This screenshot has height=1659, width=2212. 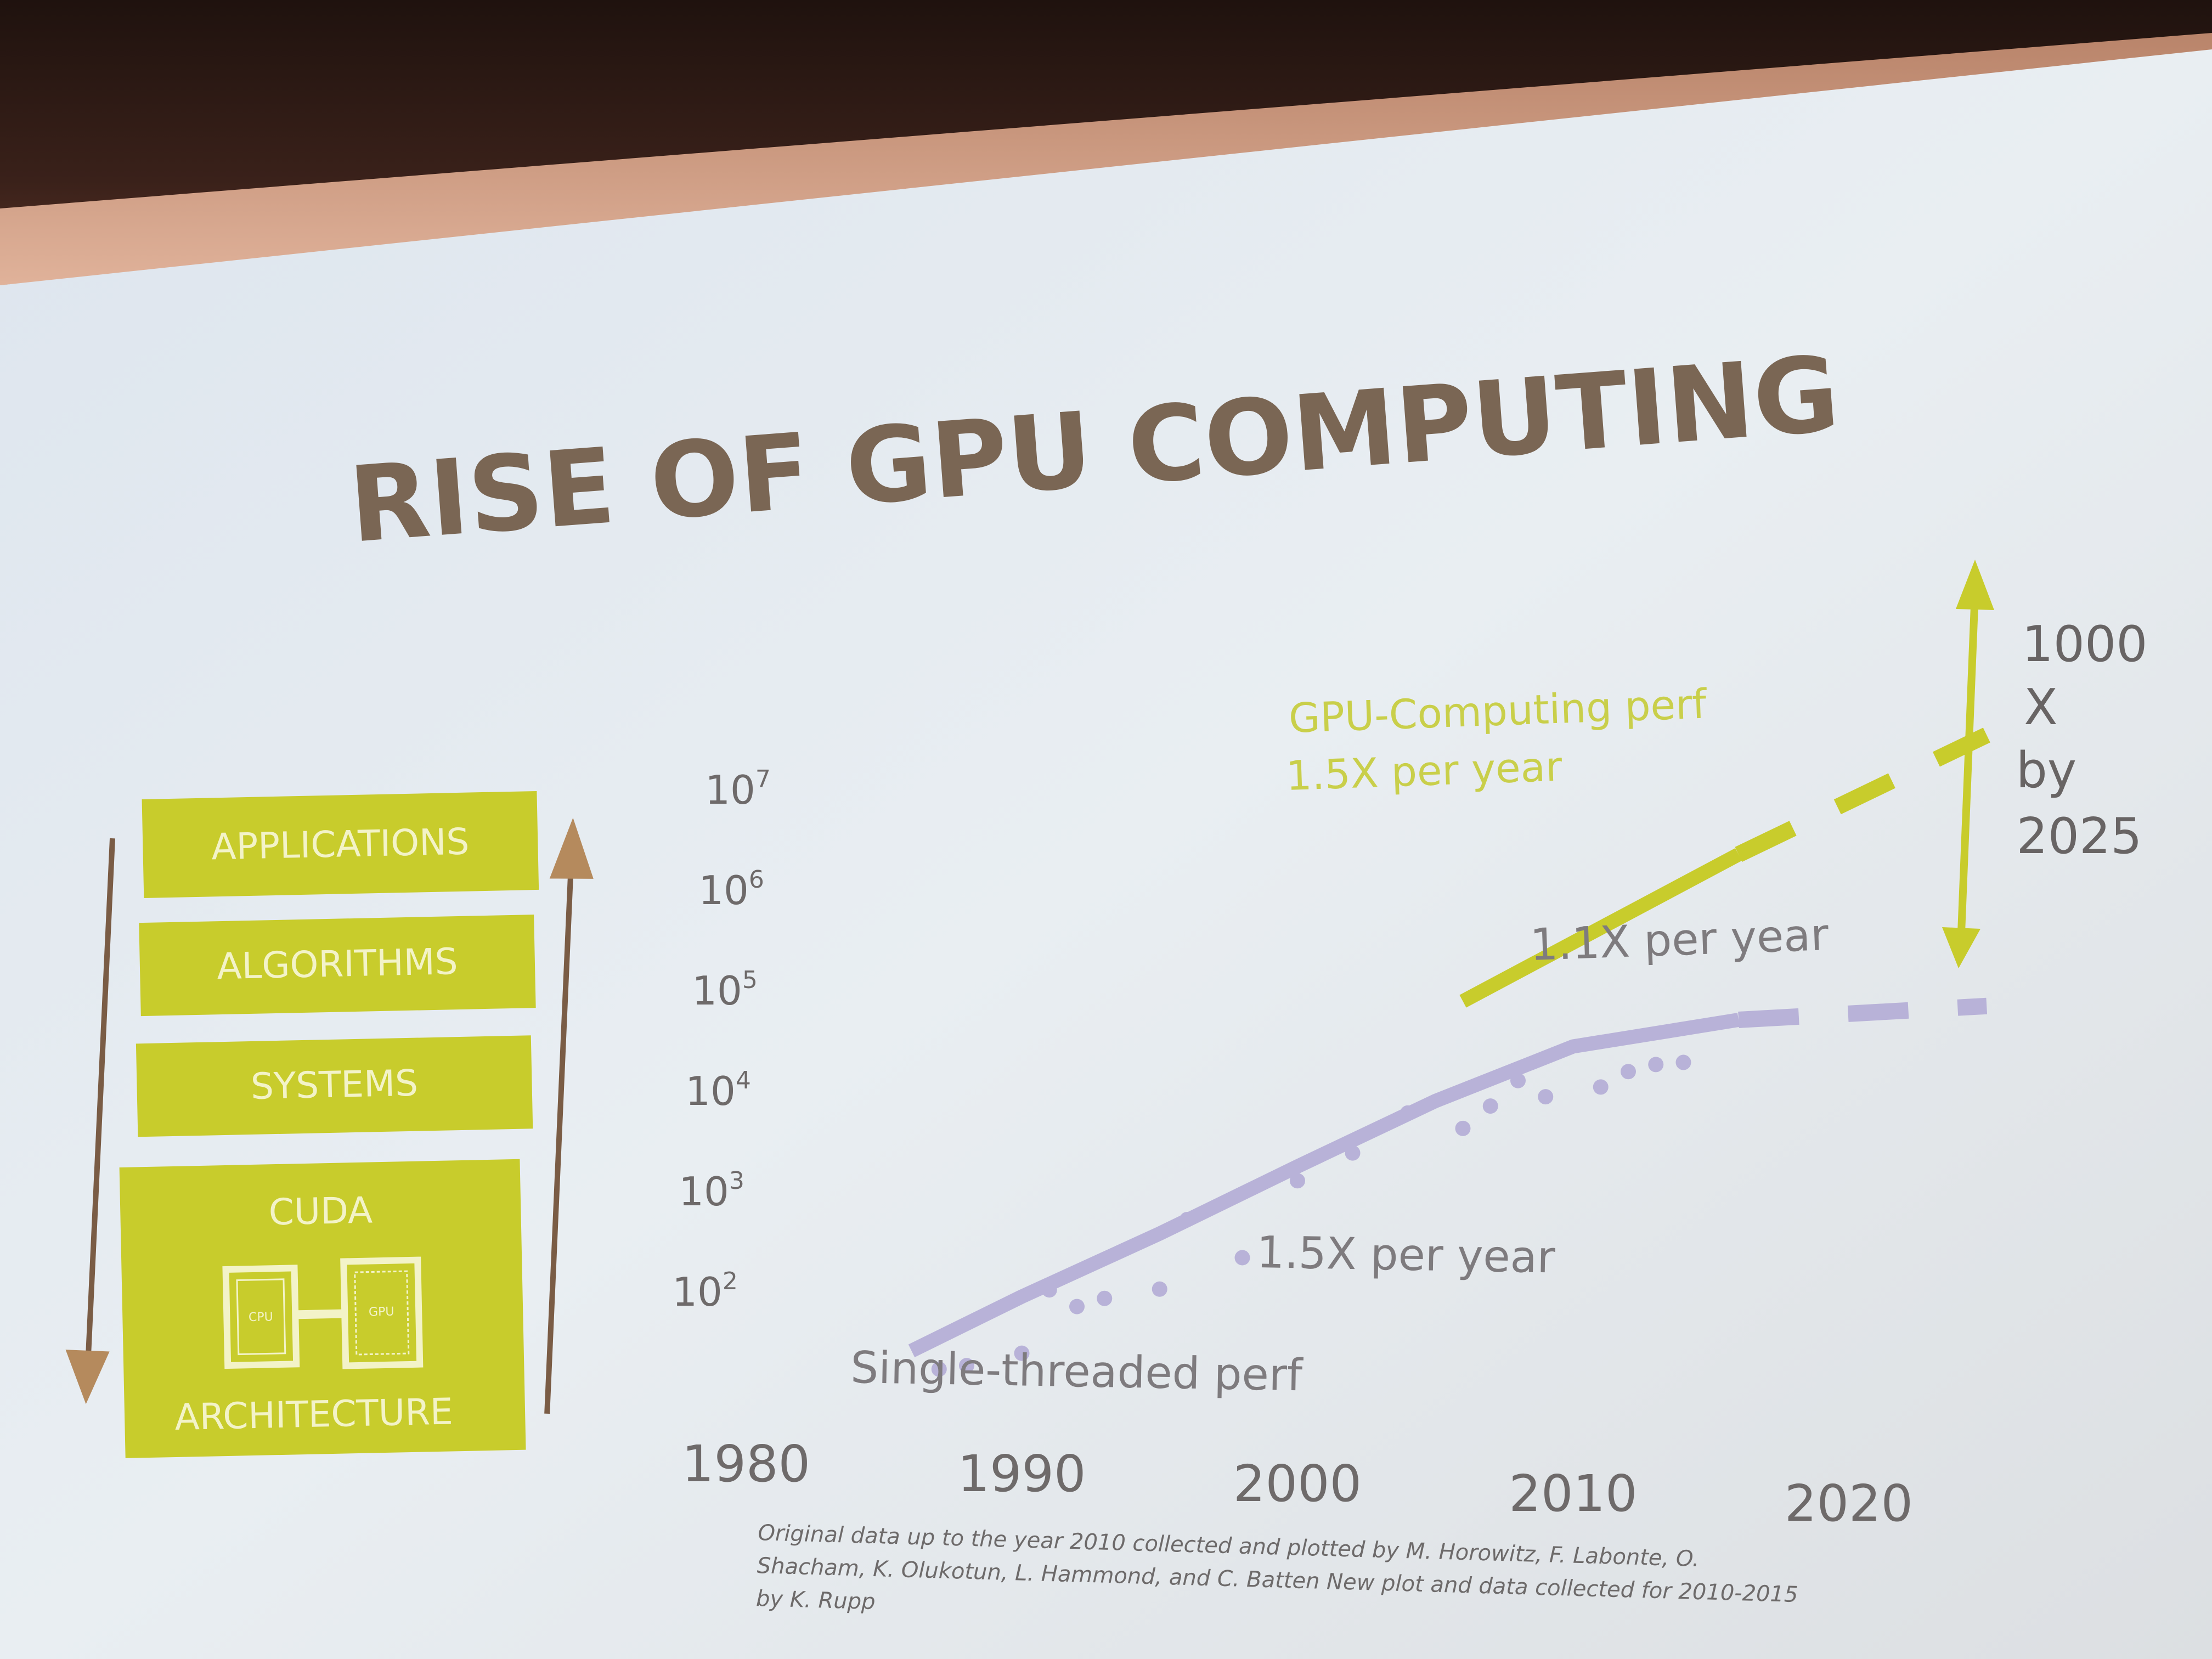 What do you see at coordinates (746, 1464) in the screenshot?
I see `x-tick-label: 1980` at bounding box center [746, 1464].